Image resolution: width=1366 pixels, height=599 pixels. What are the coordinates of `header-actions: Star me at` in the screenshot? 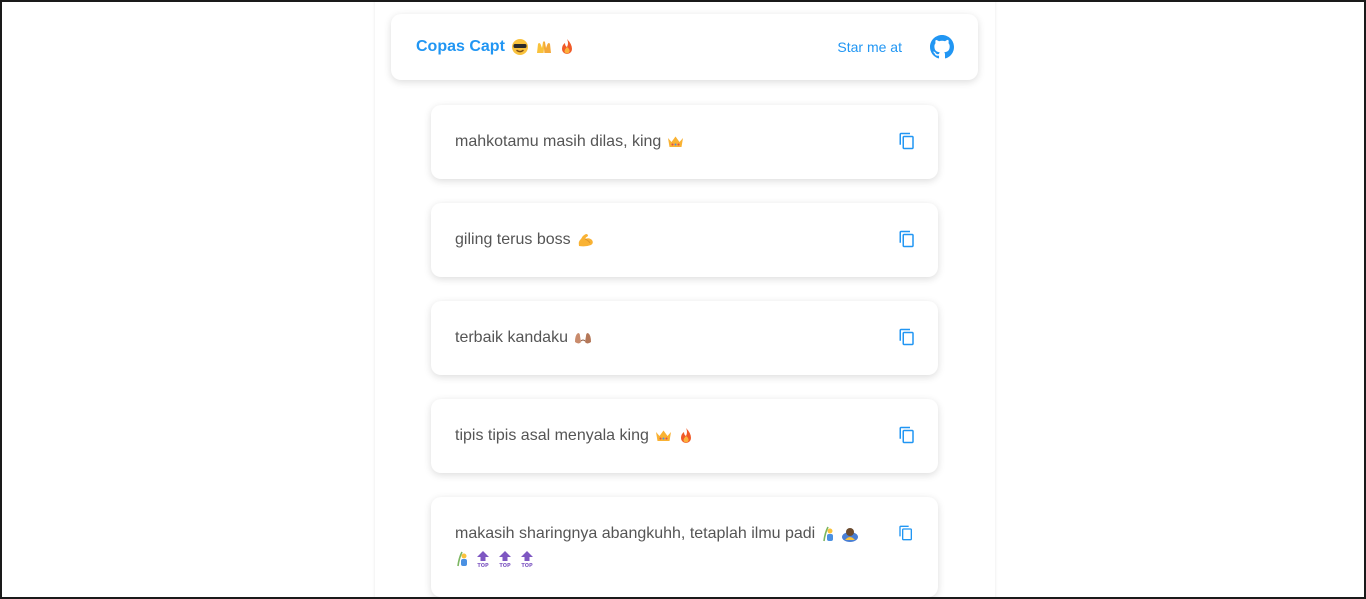 It's located at (895, 47).